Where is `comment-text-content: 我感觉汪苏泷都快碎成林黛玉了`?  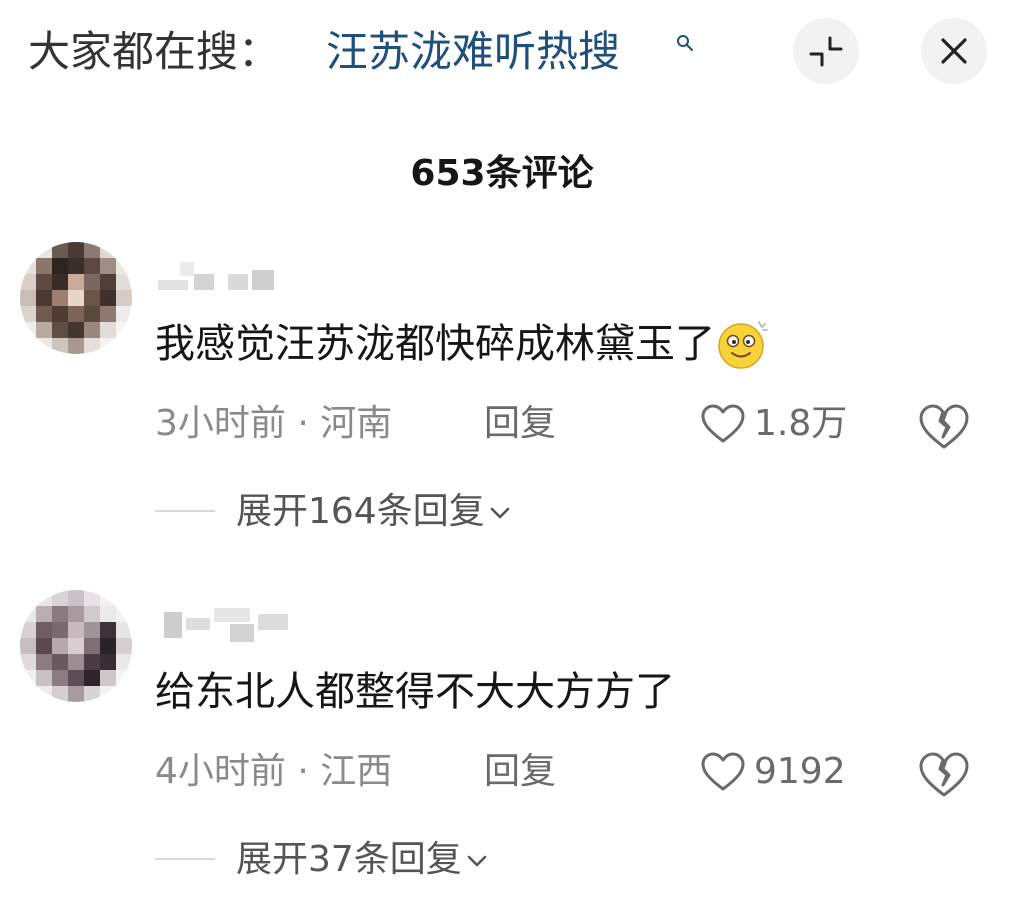
comment-text-content: 我感觉汪苏泷都快碎成林黛玉了 is located at coordinates (435, 344).